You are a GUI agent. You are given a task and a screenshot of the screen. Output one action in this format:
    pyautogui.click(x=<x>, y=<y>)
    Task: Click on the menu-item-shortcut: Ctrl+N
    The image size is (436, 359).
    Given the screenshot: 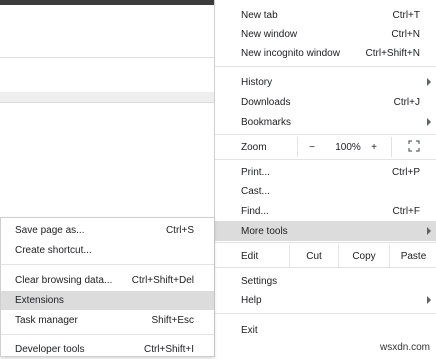 What is the action you would take?
    pyautogui.click(x=405, y=34)
    